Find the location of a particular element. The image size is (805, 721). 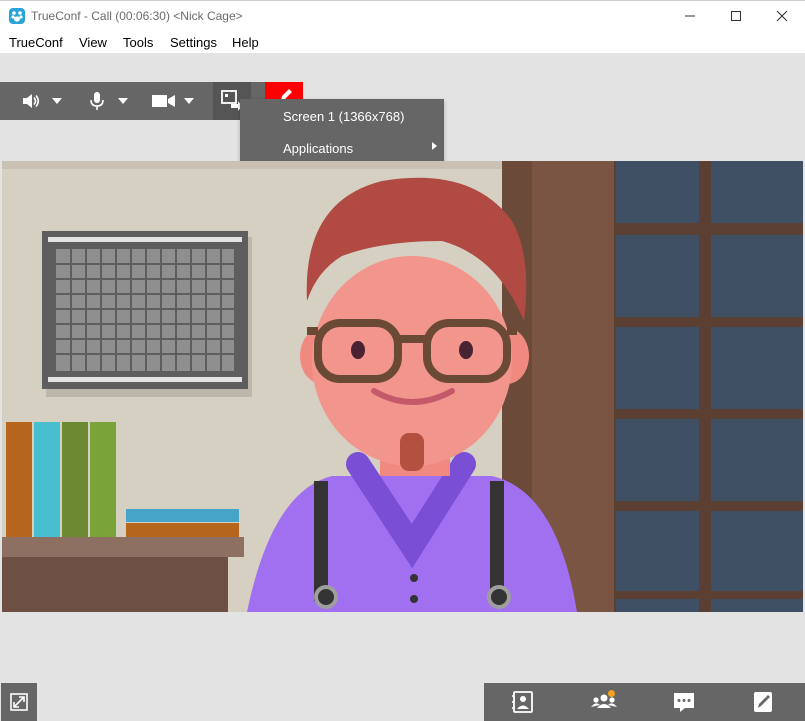

hangup-icon is located at coordinates (763, 702).